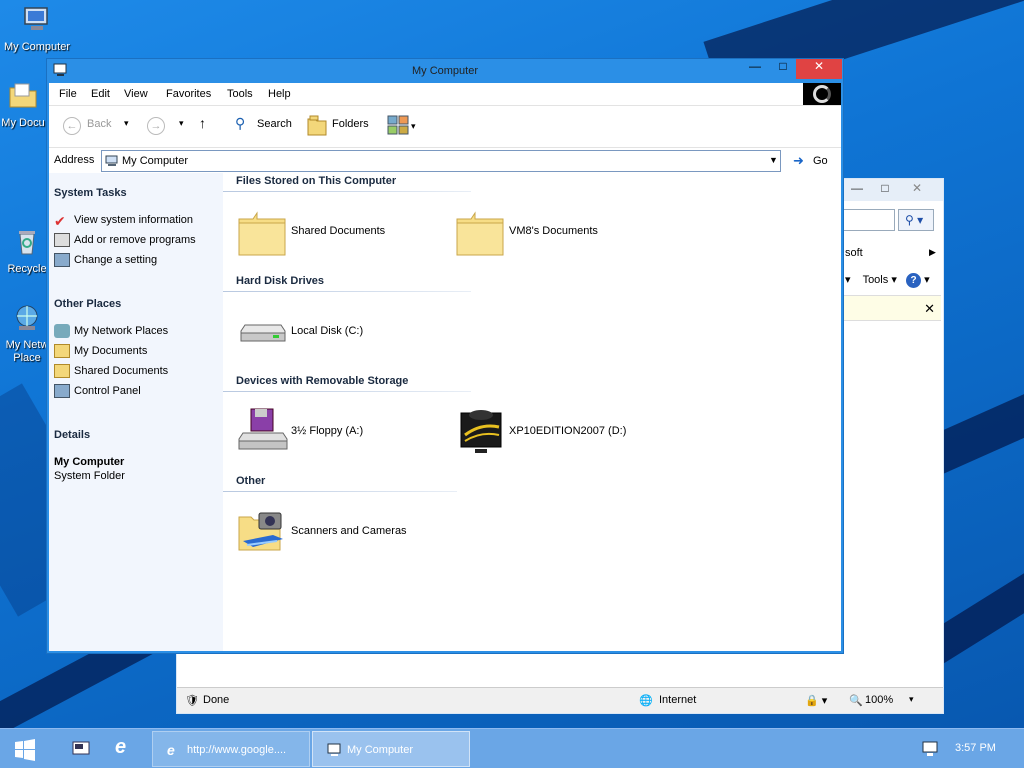  I want to click on folder-icon, so click(480, 233).